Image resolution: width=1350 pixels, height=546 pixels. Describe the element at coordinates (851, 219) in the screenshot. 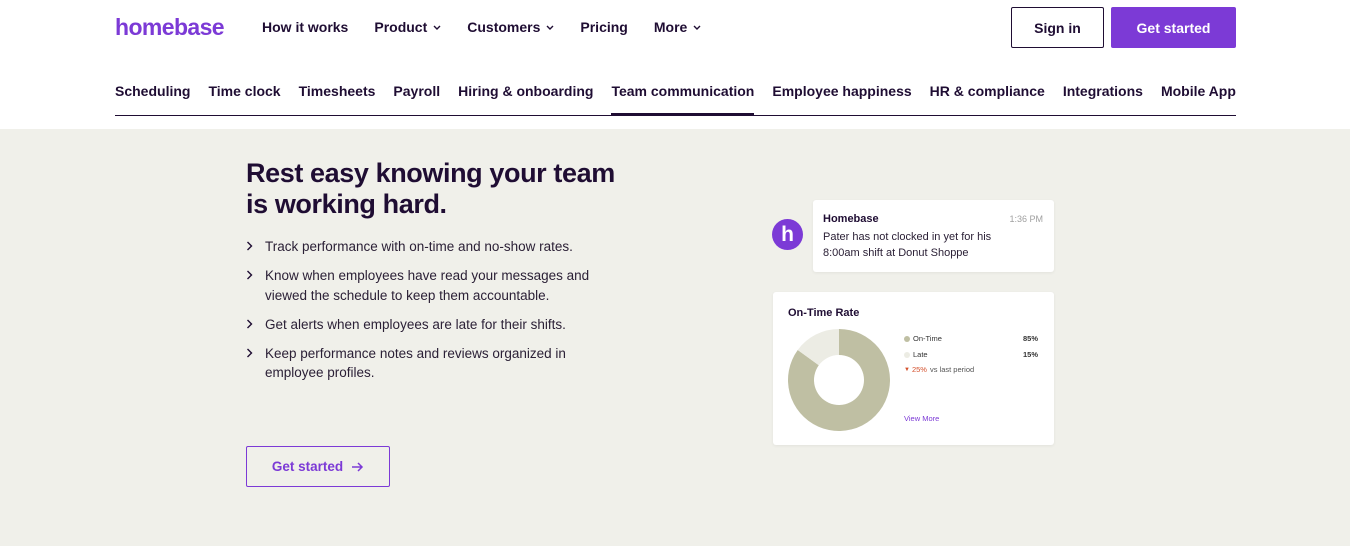

I see `notification-sender: Homebase` at that location.